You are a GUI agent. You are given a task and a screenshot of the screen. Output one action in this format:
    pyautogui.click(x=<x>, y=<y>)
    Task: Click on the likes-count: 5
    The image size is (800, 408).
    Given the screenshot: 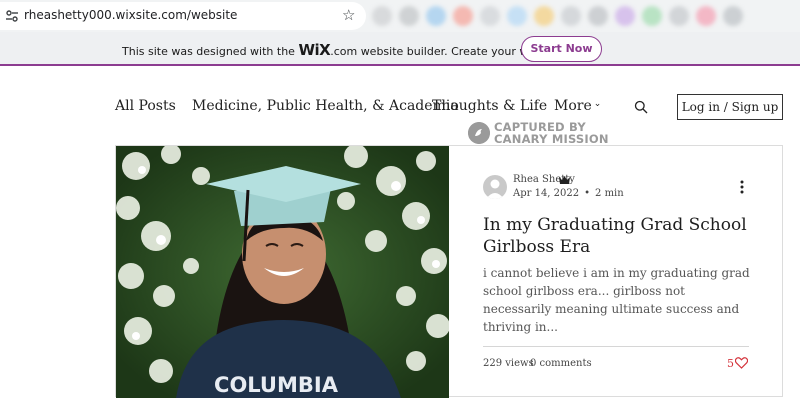 What is the action you would take?
    pyautogui.click(x=730, y=363)
    